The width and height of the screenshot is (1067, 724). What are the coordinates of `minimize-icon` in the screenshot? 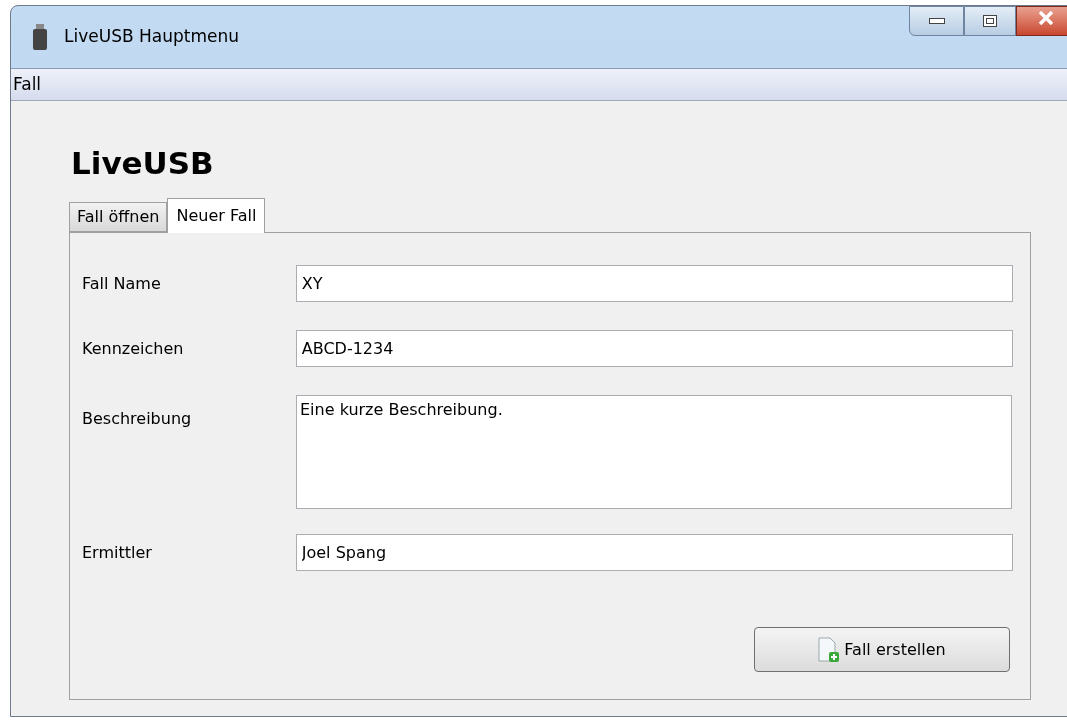 It's located at (936, 21).